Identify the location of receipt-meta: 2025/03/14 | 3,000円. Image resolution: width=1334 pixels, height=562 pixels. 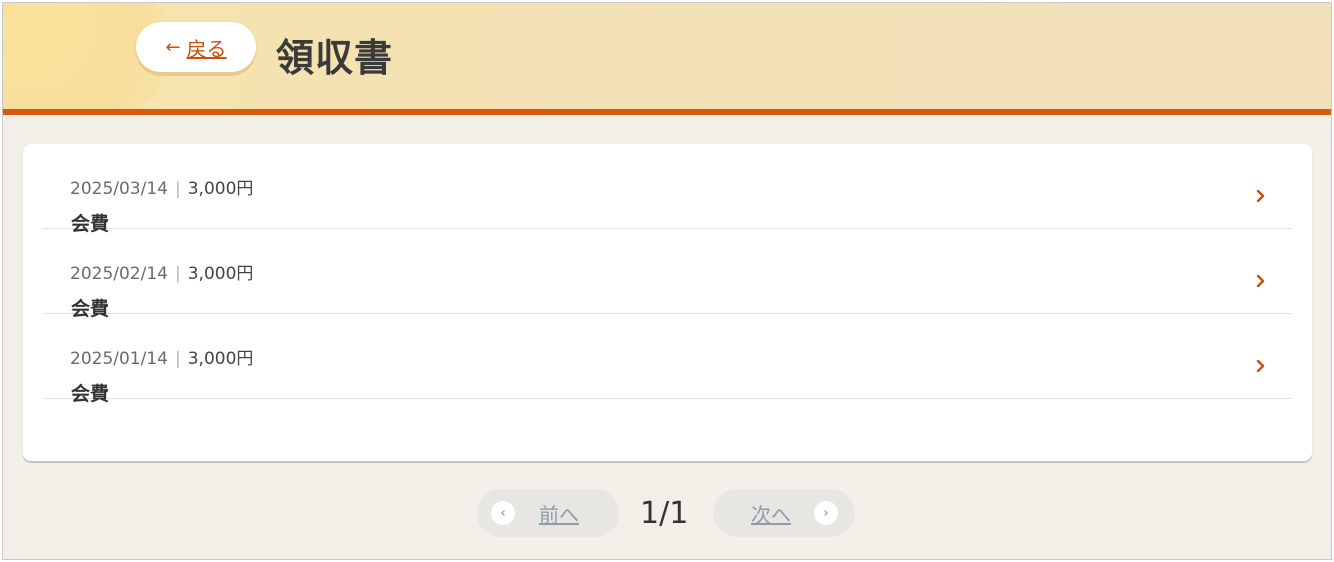
(161, 186).